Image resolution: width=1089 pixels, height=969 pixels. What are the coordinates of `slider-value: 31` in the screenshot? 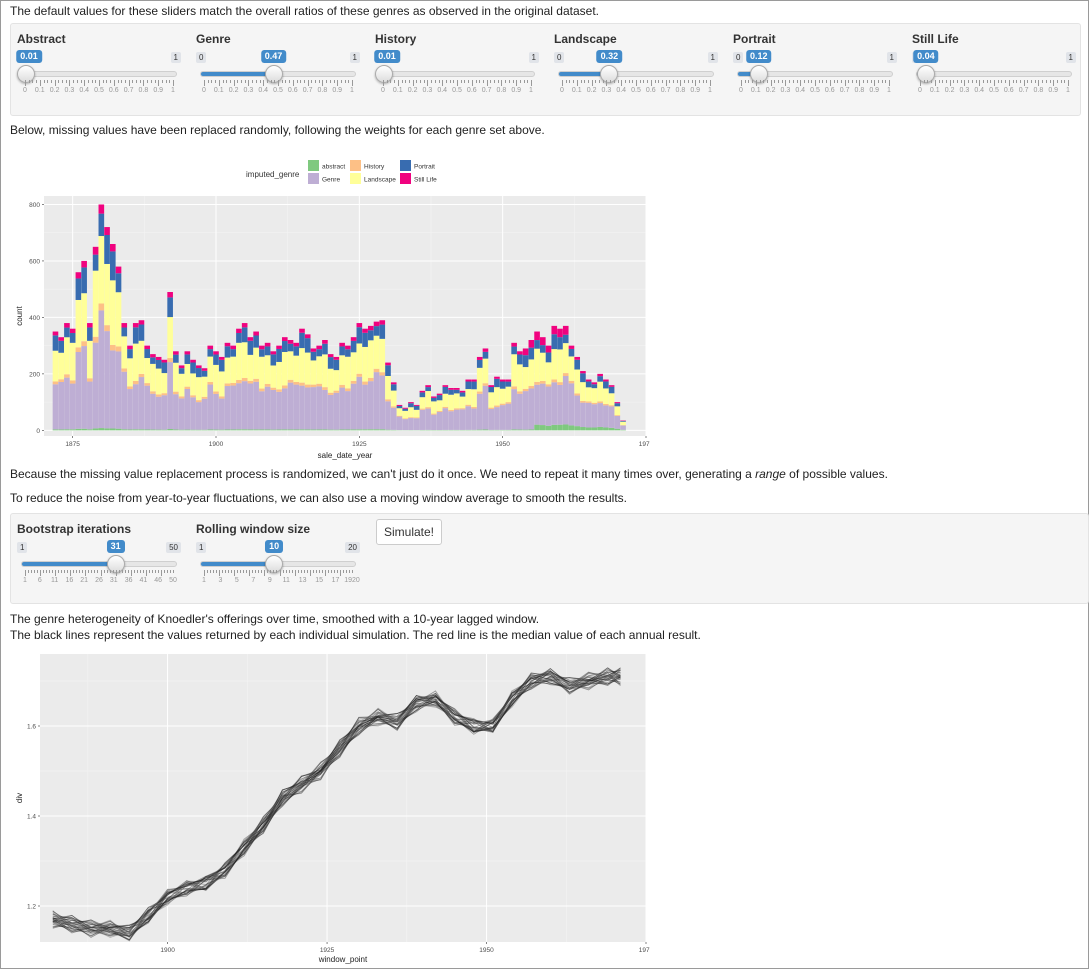 It's located at (115, 546).